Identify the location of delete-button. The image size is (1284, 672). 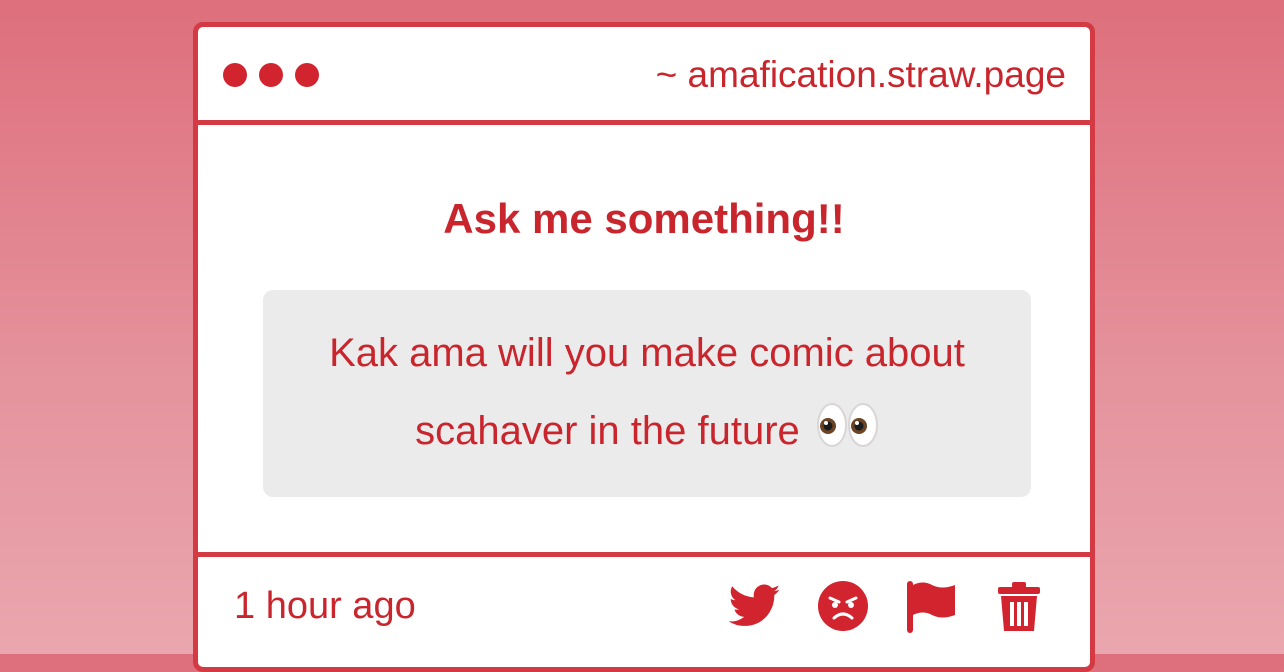
(1019, 606).